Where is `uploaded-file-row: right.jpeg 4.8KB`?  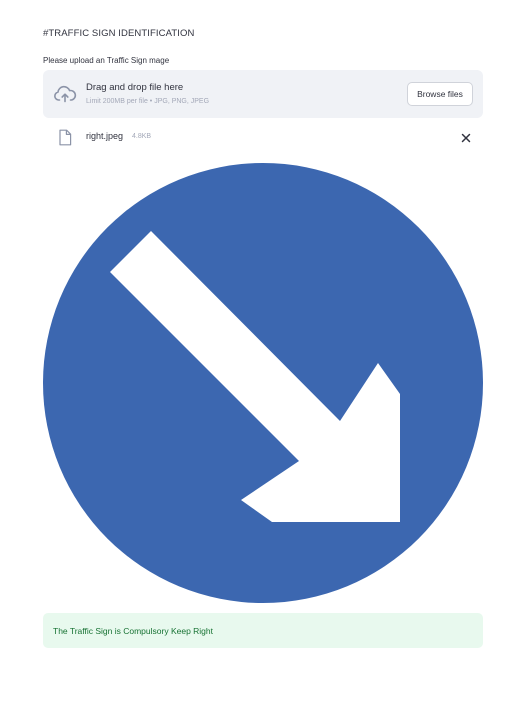
uploaded-file-row: right.jpeg 4.8KB is located at coordinates (263, 138).